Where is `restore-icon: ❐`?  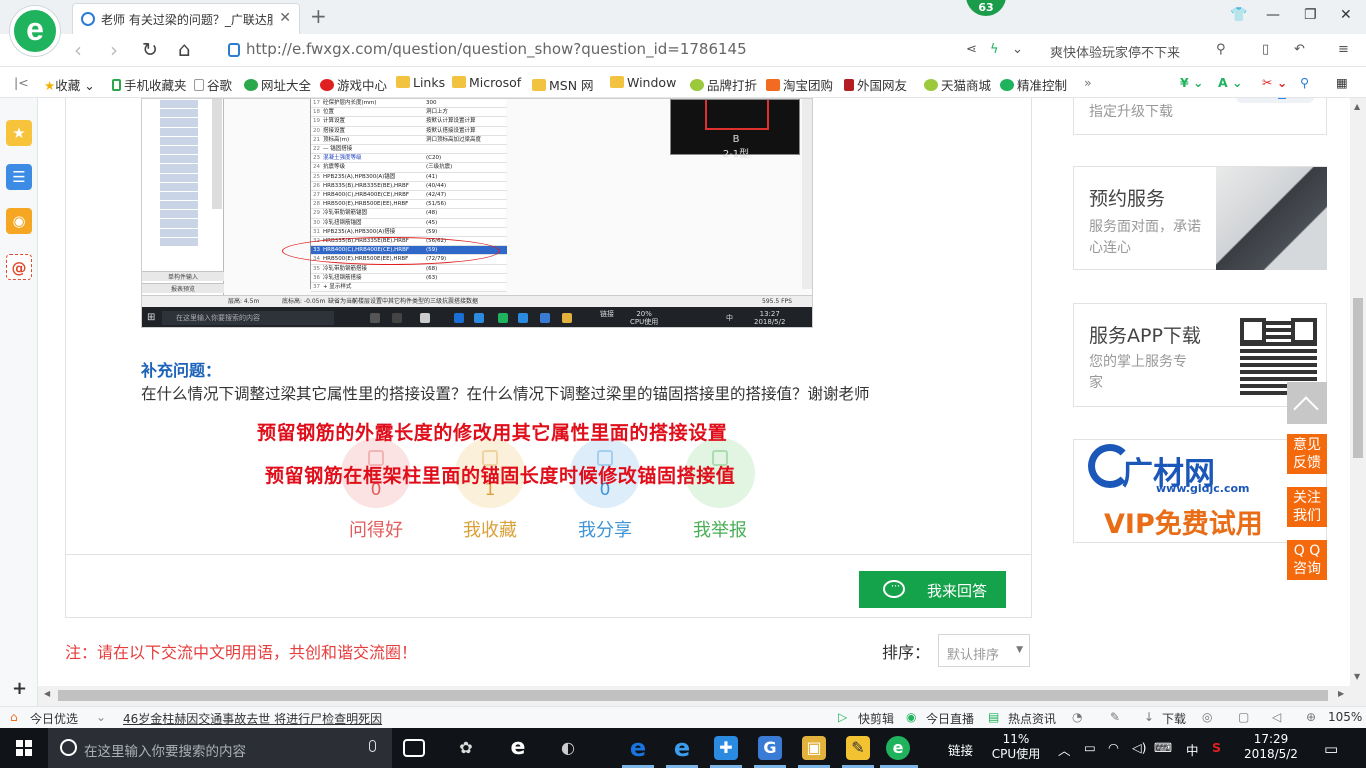 restore-icon: ❐ is located at coordinates (1310, 15).